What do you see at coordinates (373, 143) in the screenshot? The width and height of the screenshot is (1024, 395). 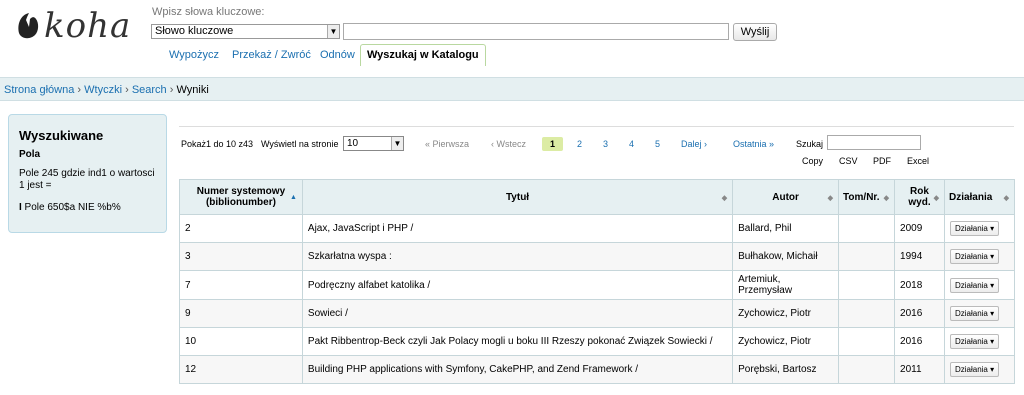 I see `per-page-select: 10 ▼` at bounding box center [373, 143].